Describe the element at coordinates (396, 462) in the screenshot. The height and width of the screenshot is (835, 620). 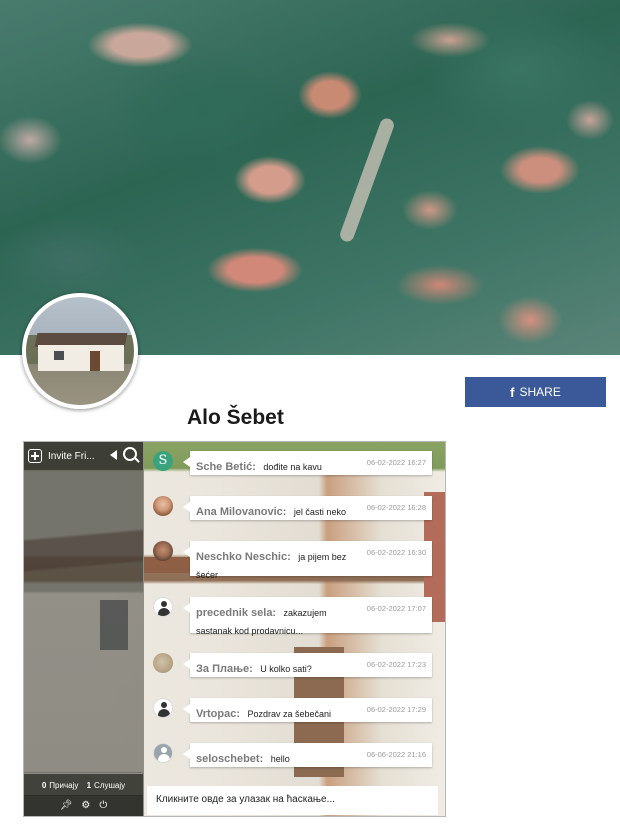
I see `message-time: 06-02-2022 16:27` at that location.